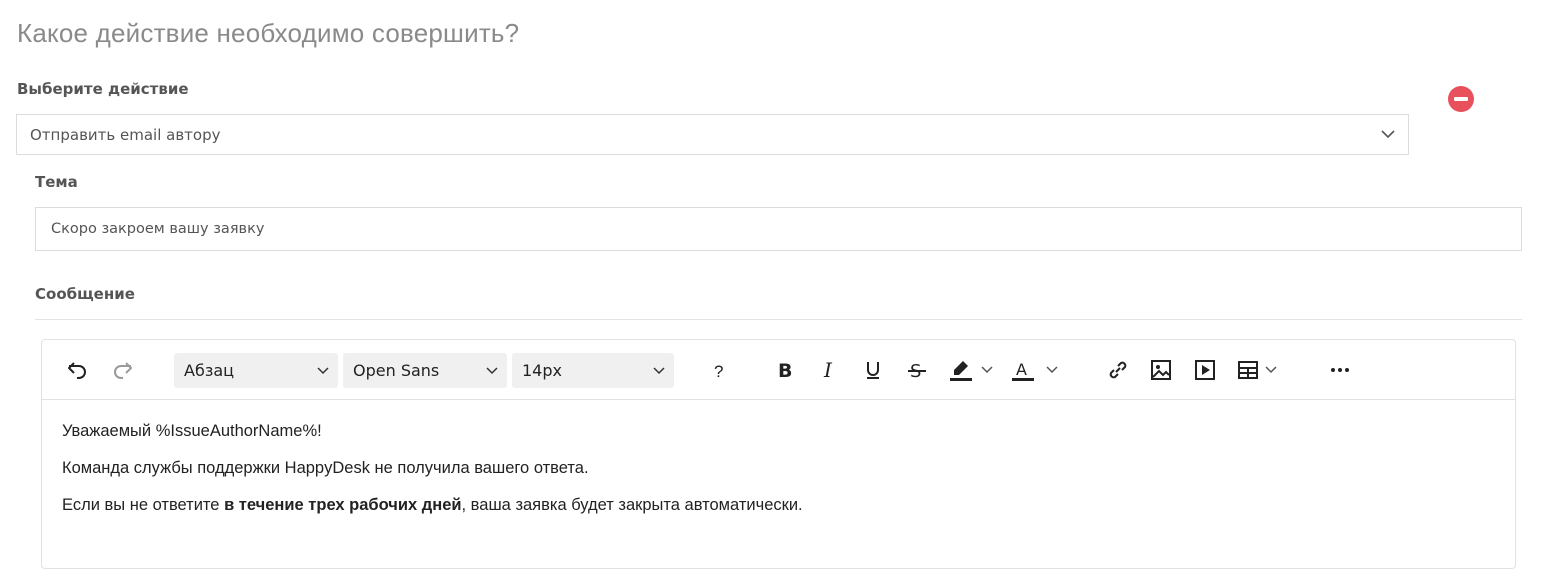  What do you see at coordinates (718, 372) in the screenshot?
I see `help-button: ?` at bounding box center [718, 372].